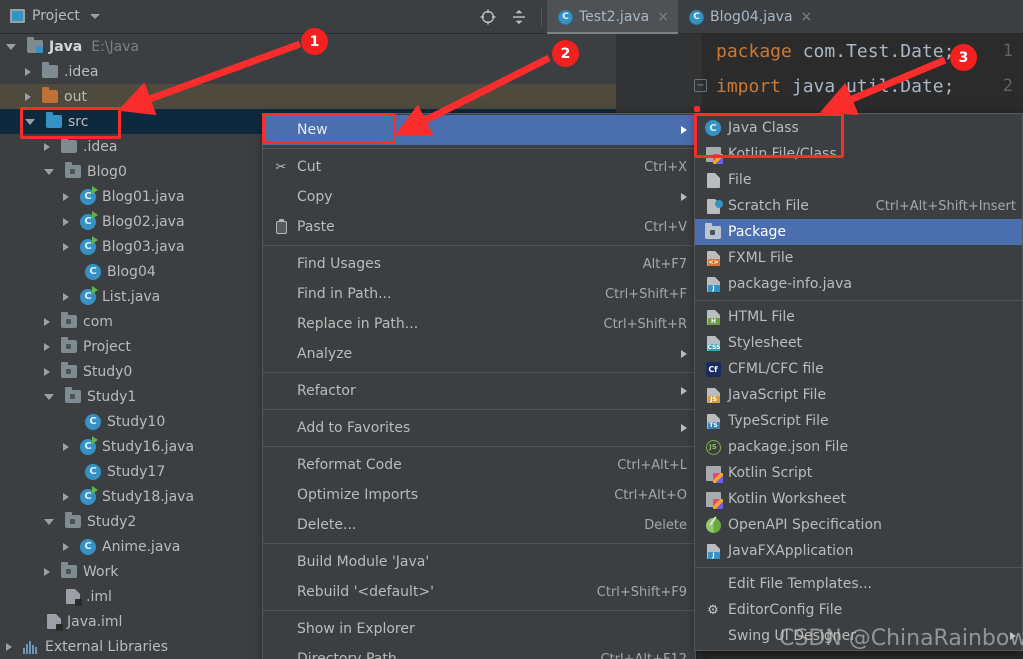 Image resolution: width=1023 pixels, height=659 pixels. What do you see at coordinates (488, 17) in the screenshot?
I see `locate-icon` at bounding box center [488, 17].